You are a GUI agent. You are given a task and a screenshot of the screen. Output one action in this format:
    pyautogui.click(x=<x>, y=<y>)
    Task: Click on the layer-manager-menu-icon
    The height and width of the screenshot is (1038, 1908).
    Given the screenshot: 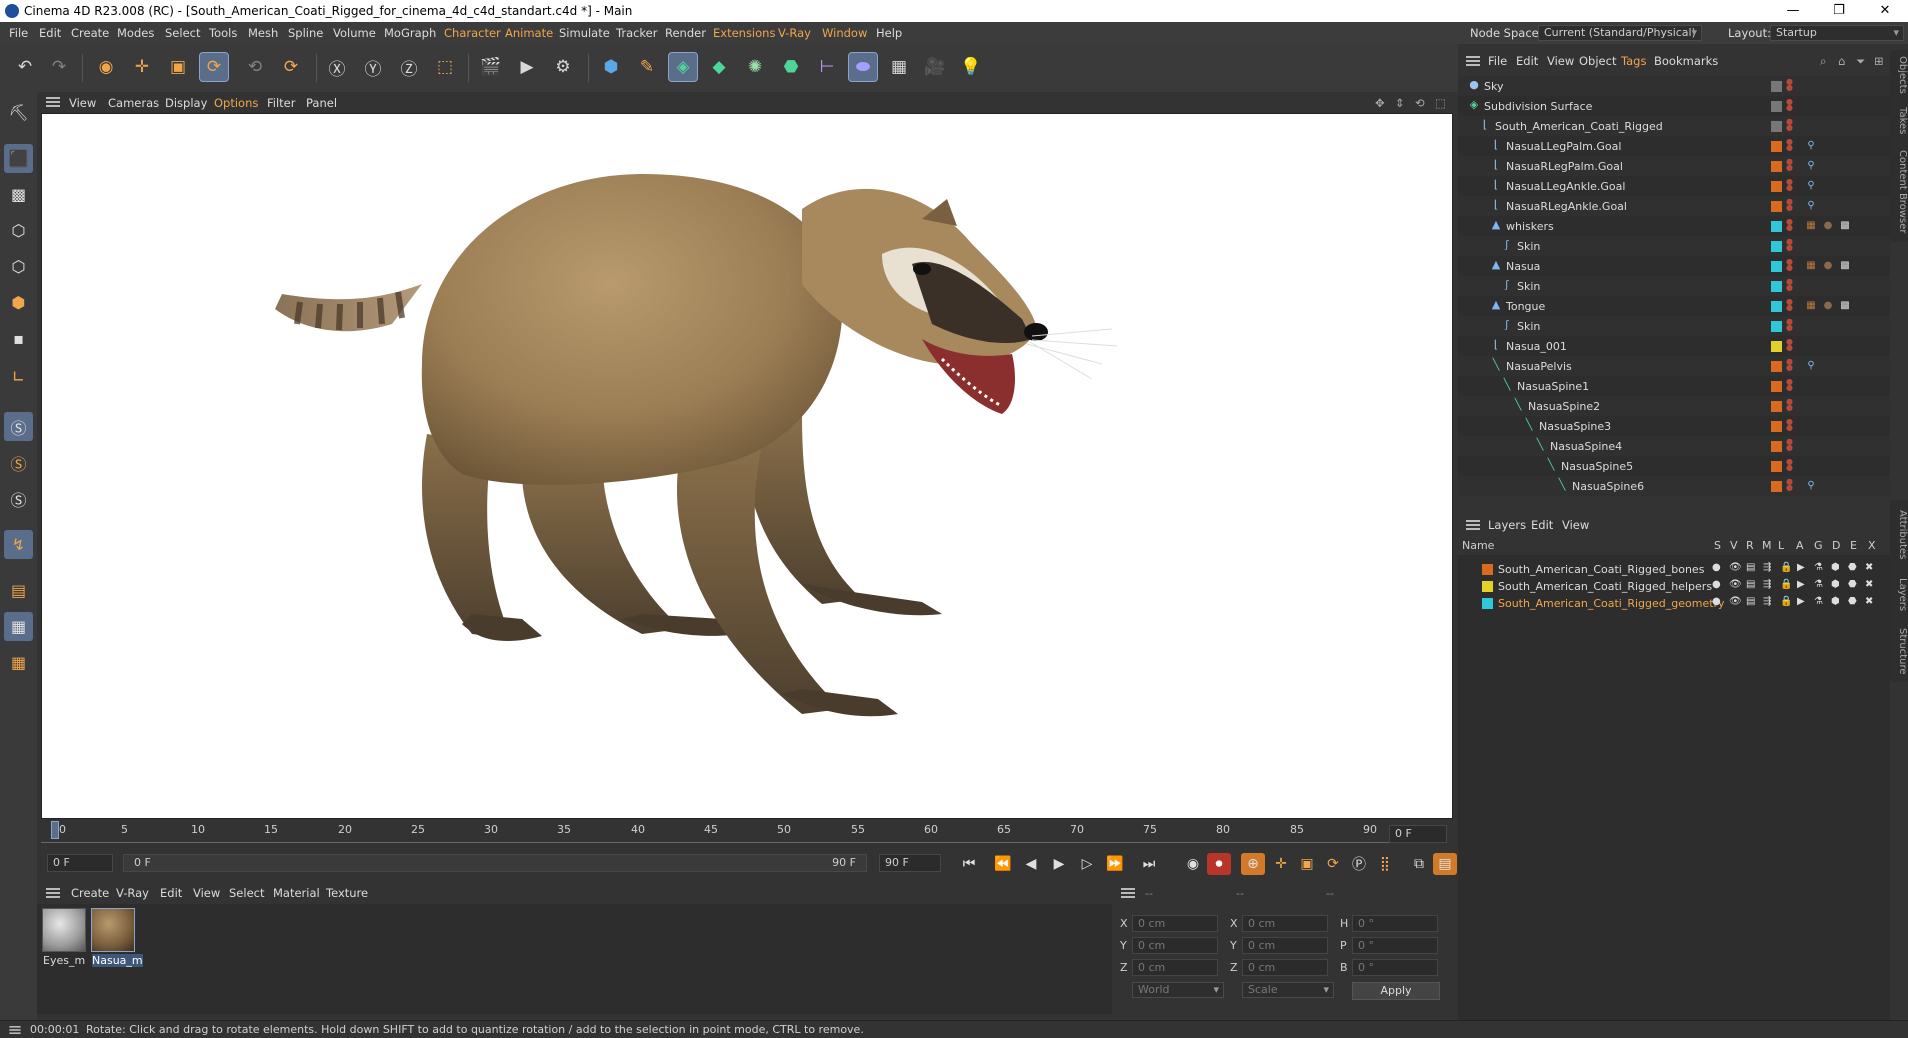 What is the action you would take?
    pyautogui.click(x=1473, y=525)
    